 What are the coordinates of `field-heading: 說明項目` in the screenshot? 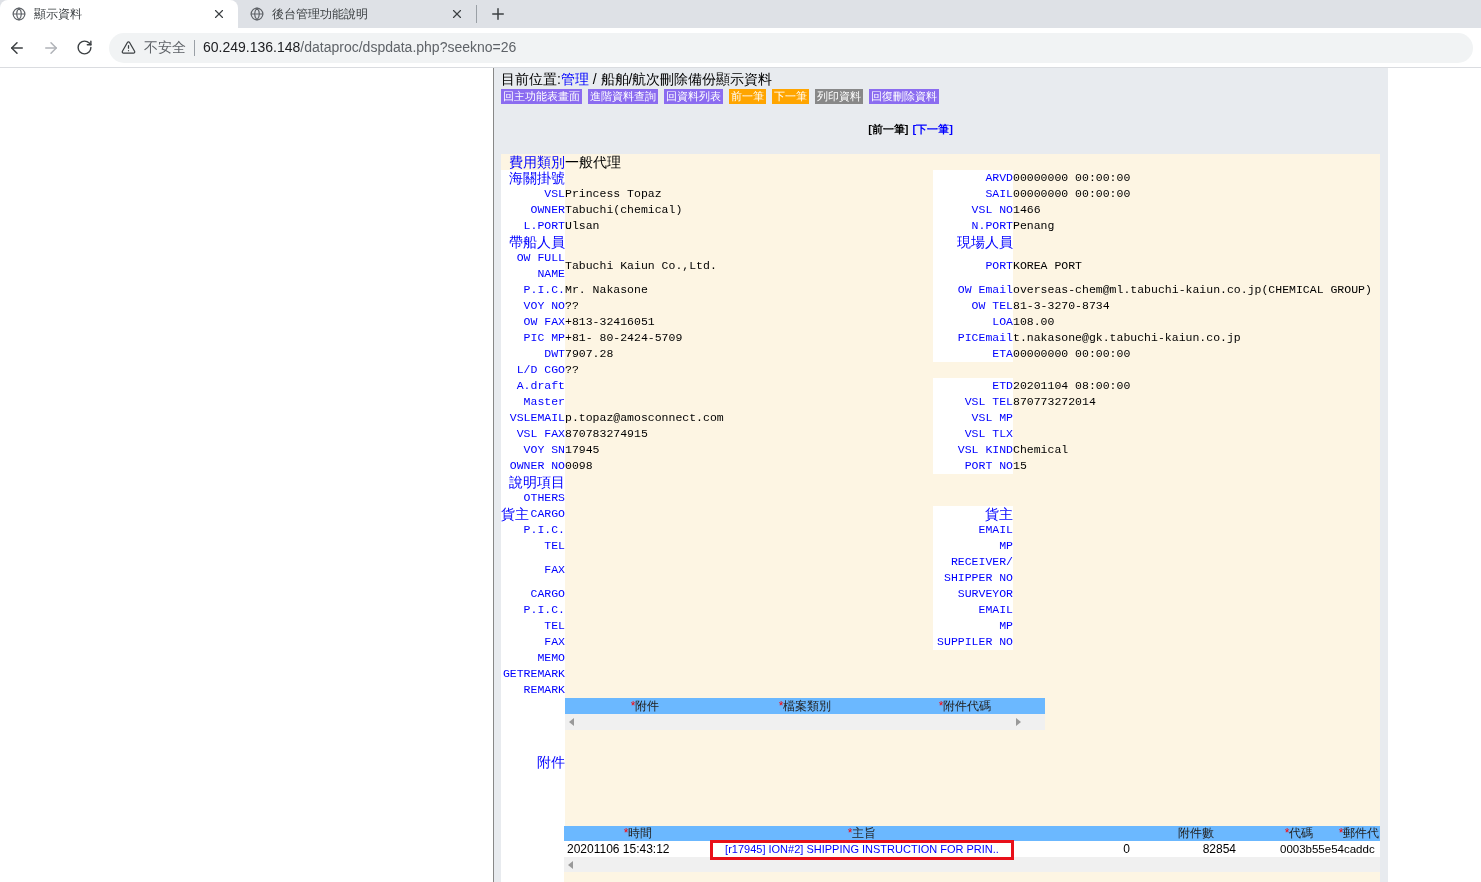 It's located at (533, 482).